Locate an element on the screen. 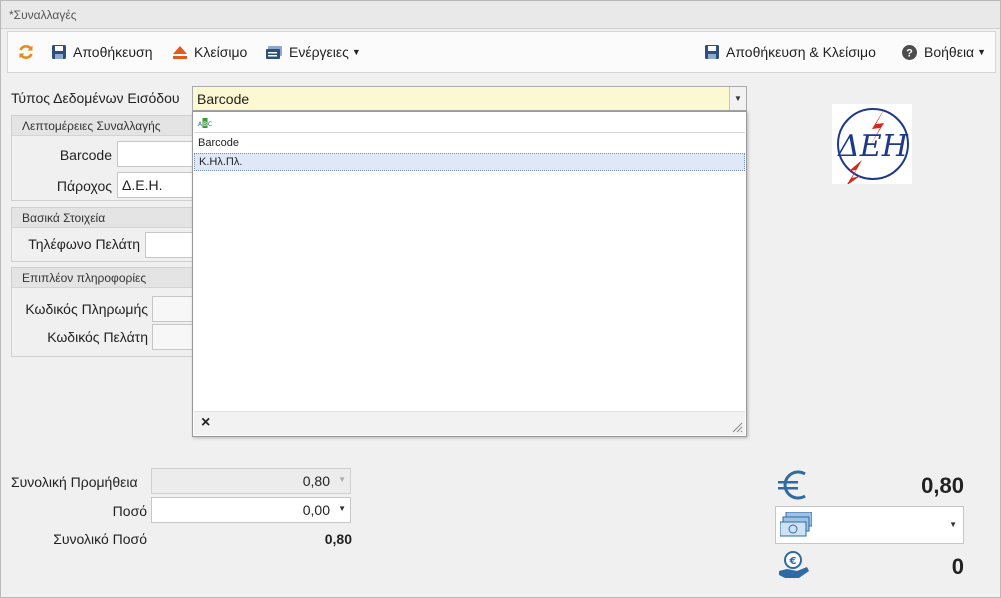 The image size is (1001, 598). barcode-label: Barcode is located at coordinates (85, 155).